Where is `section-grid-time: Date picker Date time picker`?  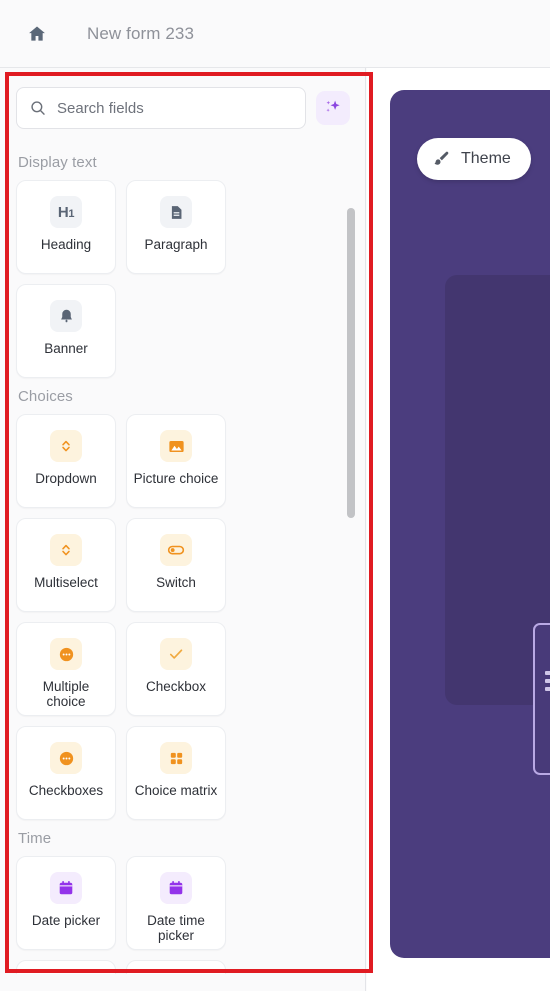
section-grid-time: Date picker Date time picker is located at coordinates (175, 915).